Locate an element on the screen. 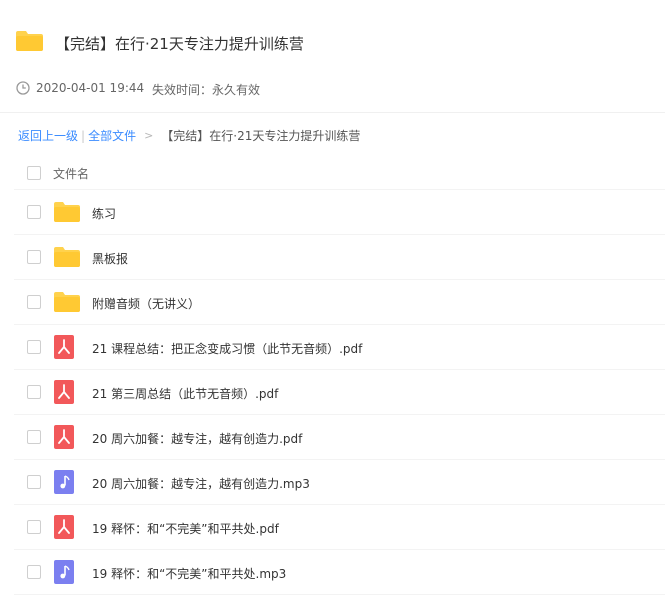 The width and height of the screenshot is (665, 595). breadcrumb-current: 【完结】在行·21天专注力提升训练营 is located at coordinates (261, 136).